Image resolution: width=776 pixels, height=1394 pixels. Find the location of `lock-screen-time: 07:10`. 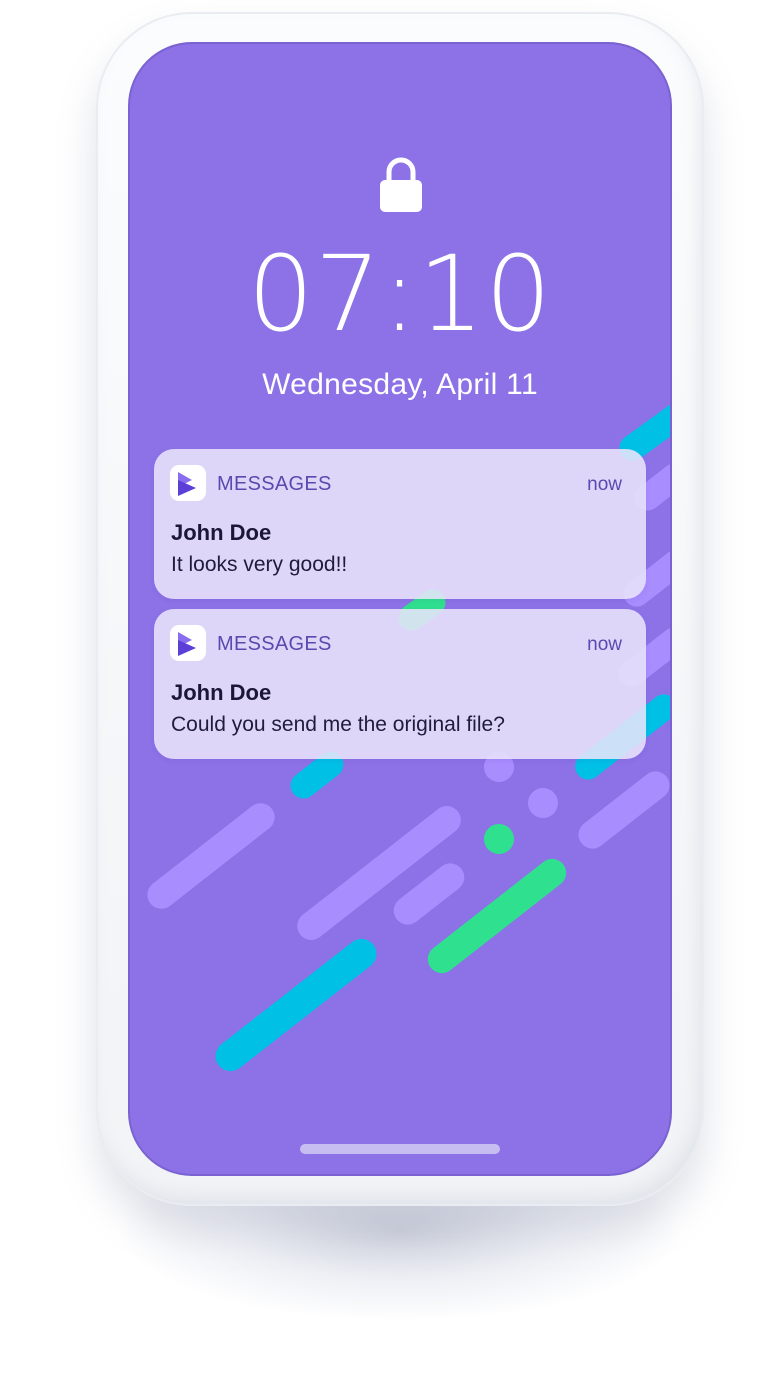

lock-screen-time: 07:10 is located at coordinates (400, 294).